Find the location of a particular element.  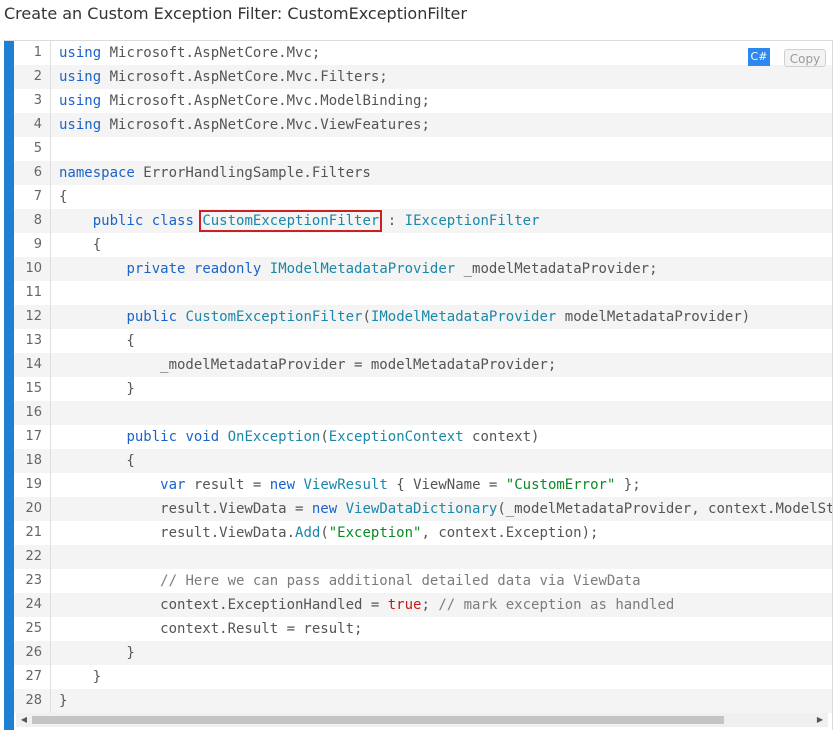

code-token: public is located at coordinates (152, 437).